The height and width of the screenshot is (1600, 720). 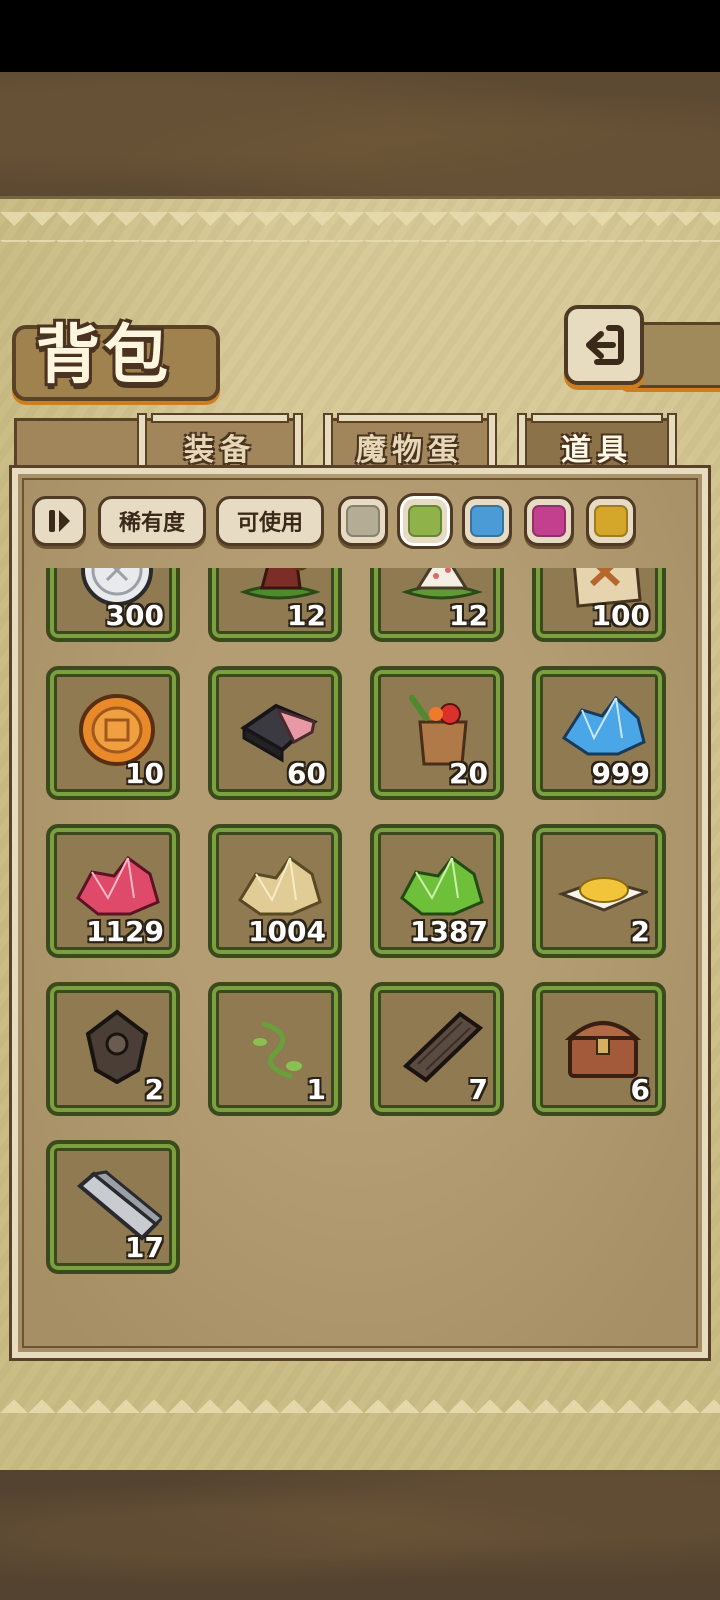 What do you see at coordinates (603, 1049) in the screenshot?
I see `treasure-chest-icon` at bounding box center [603, 1049].